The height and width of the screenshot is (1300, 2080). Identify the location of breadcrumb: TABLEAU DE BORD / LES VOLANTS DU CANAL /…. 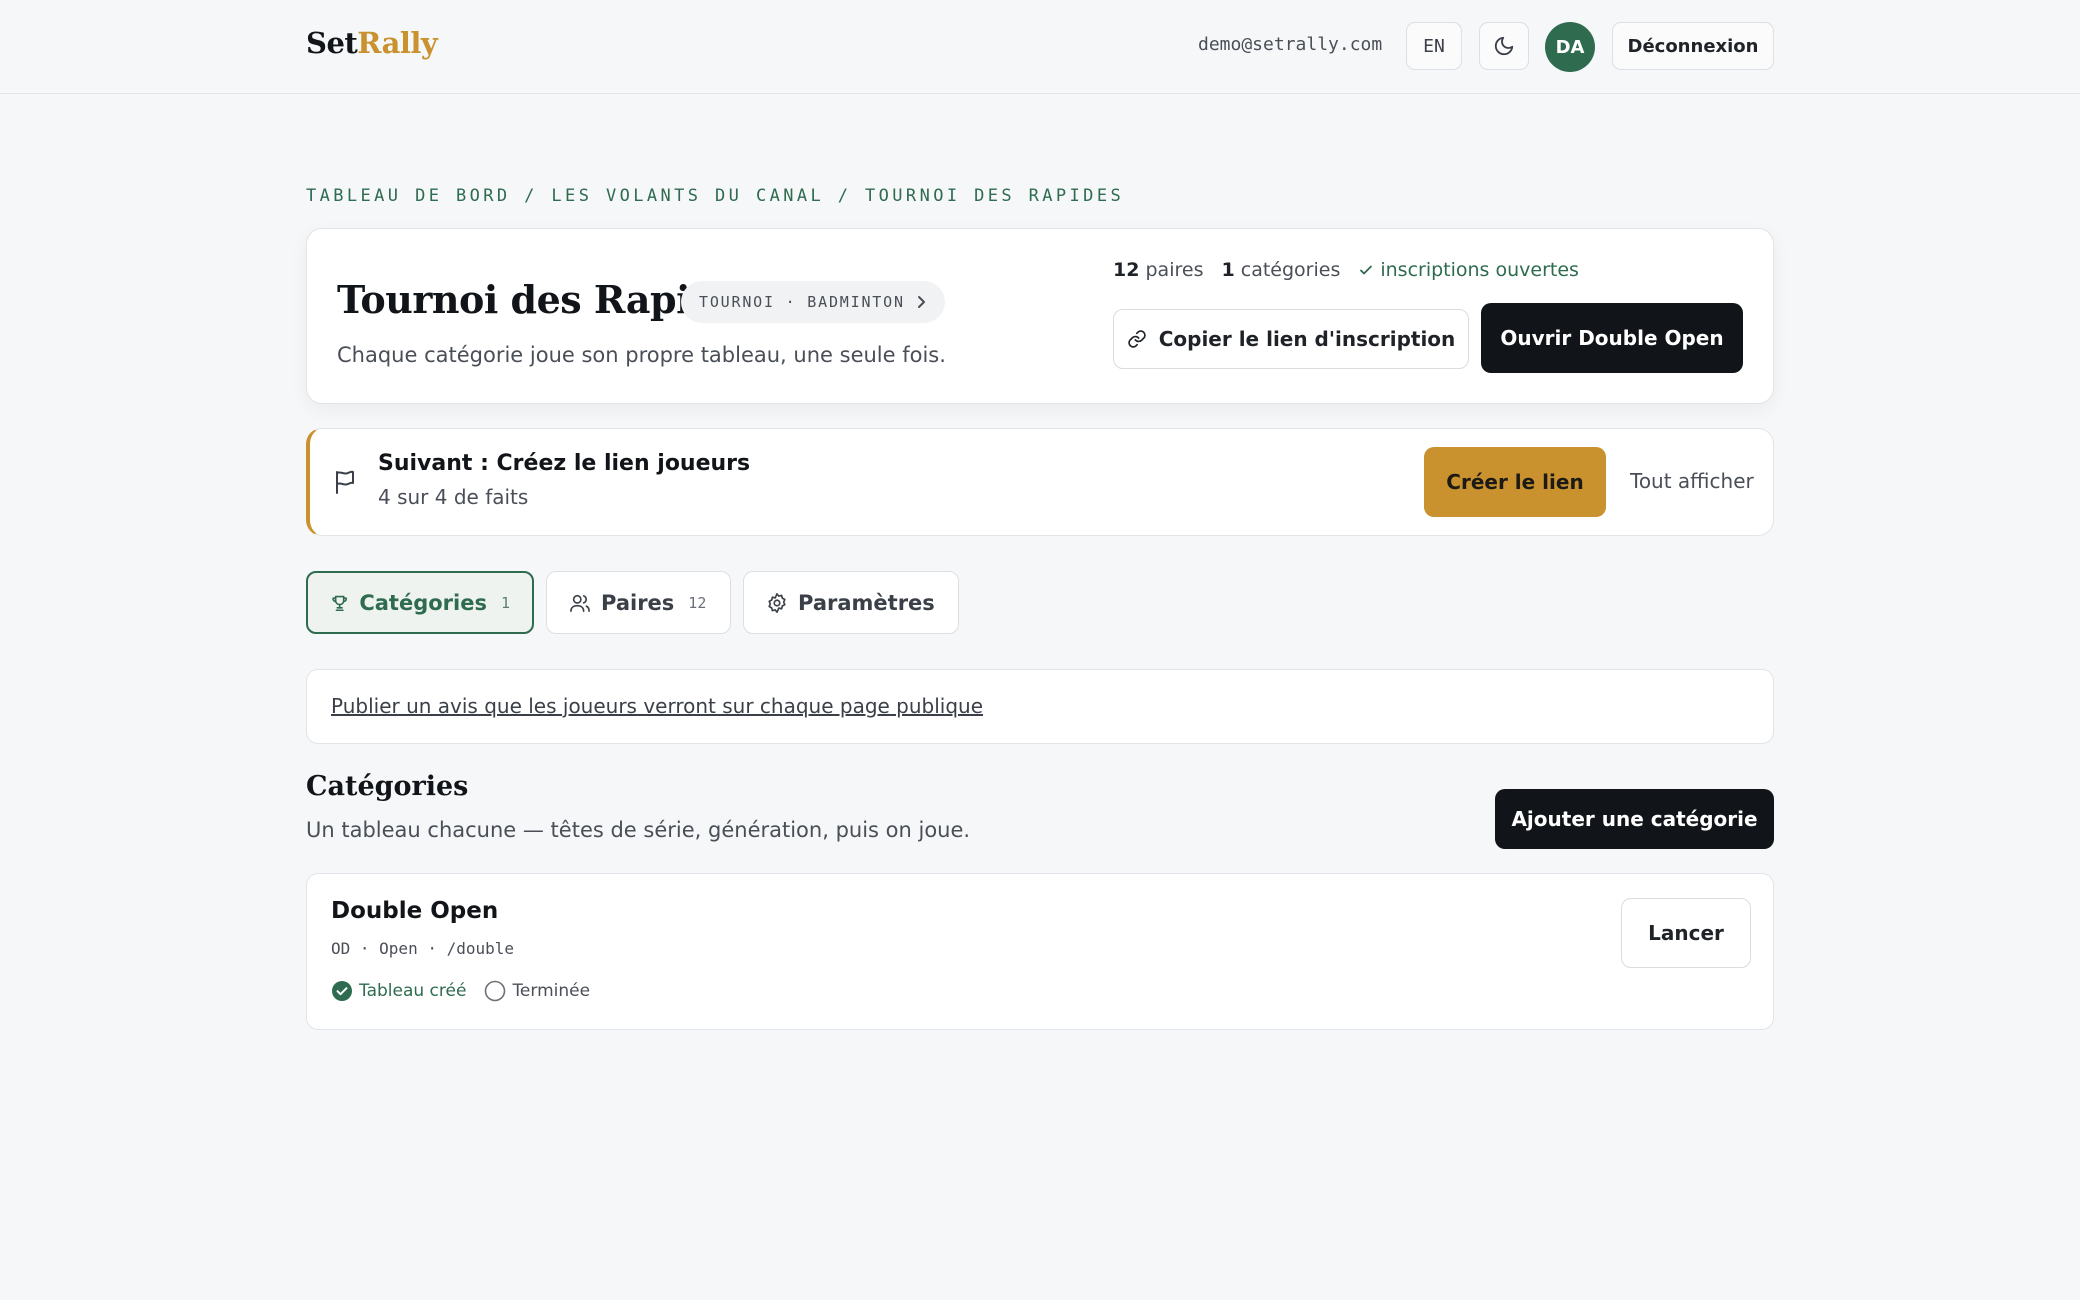
(715, 196).